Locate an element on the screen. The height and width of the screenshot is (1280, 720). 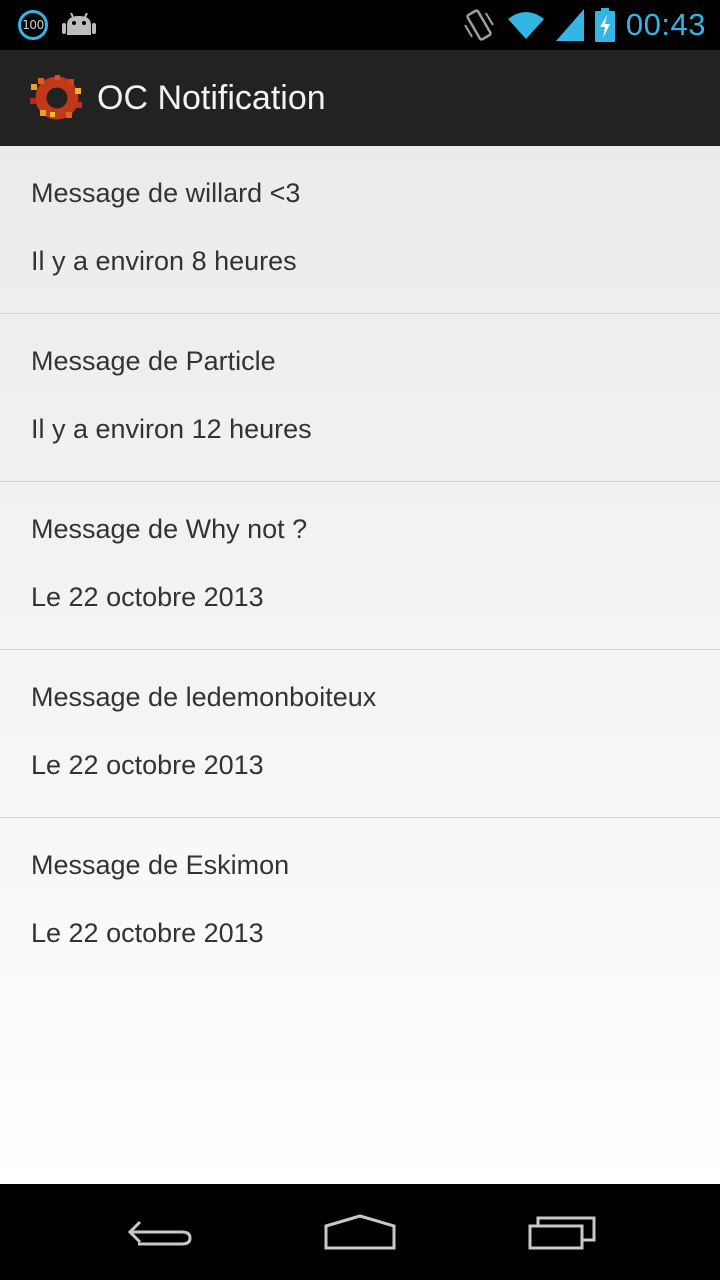
message-title: Message de ledemonboiteux is located at coordinates (204, 697).